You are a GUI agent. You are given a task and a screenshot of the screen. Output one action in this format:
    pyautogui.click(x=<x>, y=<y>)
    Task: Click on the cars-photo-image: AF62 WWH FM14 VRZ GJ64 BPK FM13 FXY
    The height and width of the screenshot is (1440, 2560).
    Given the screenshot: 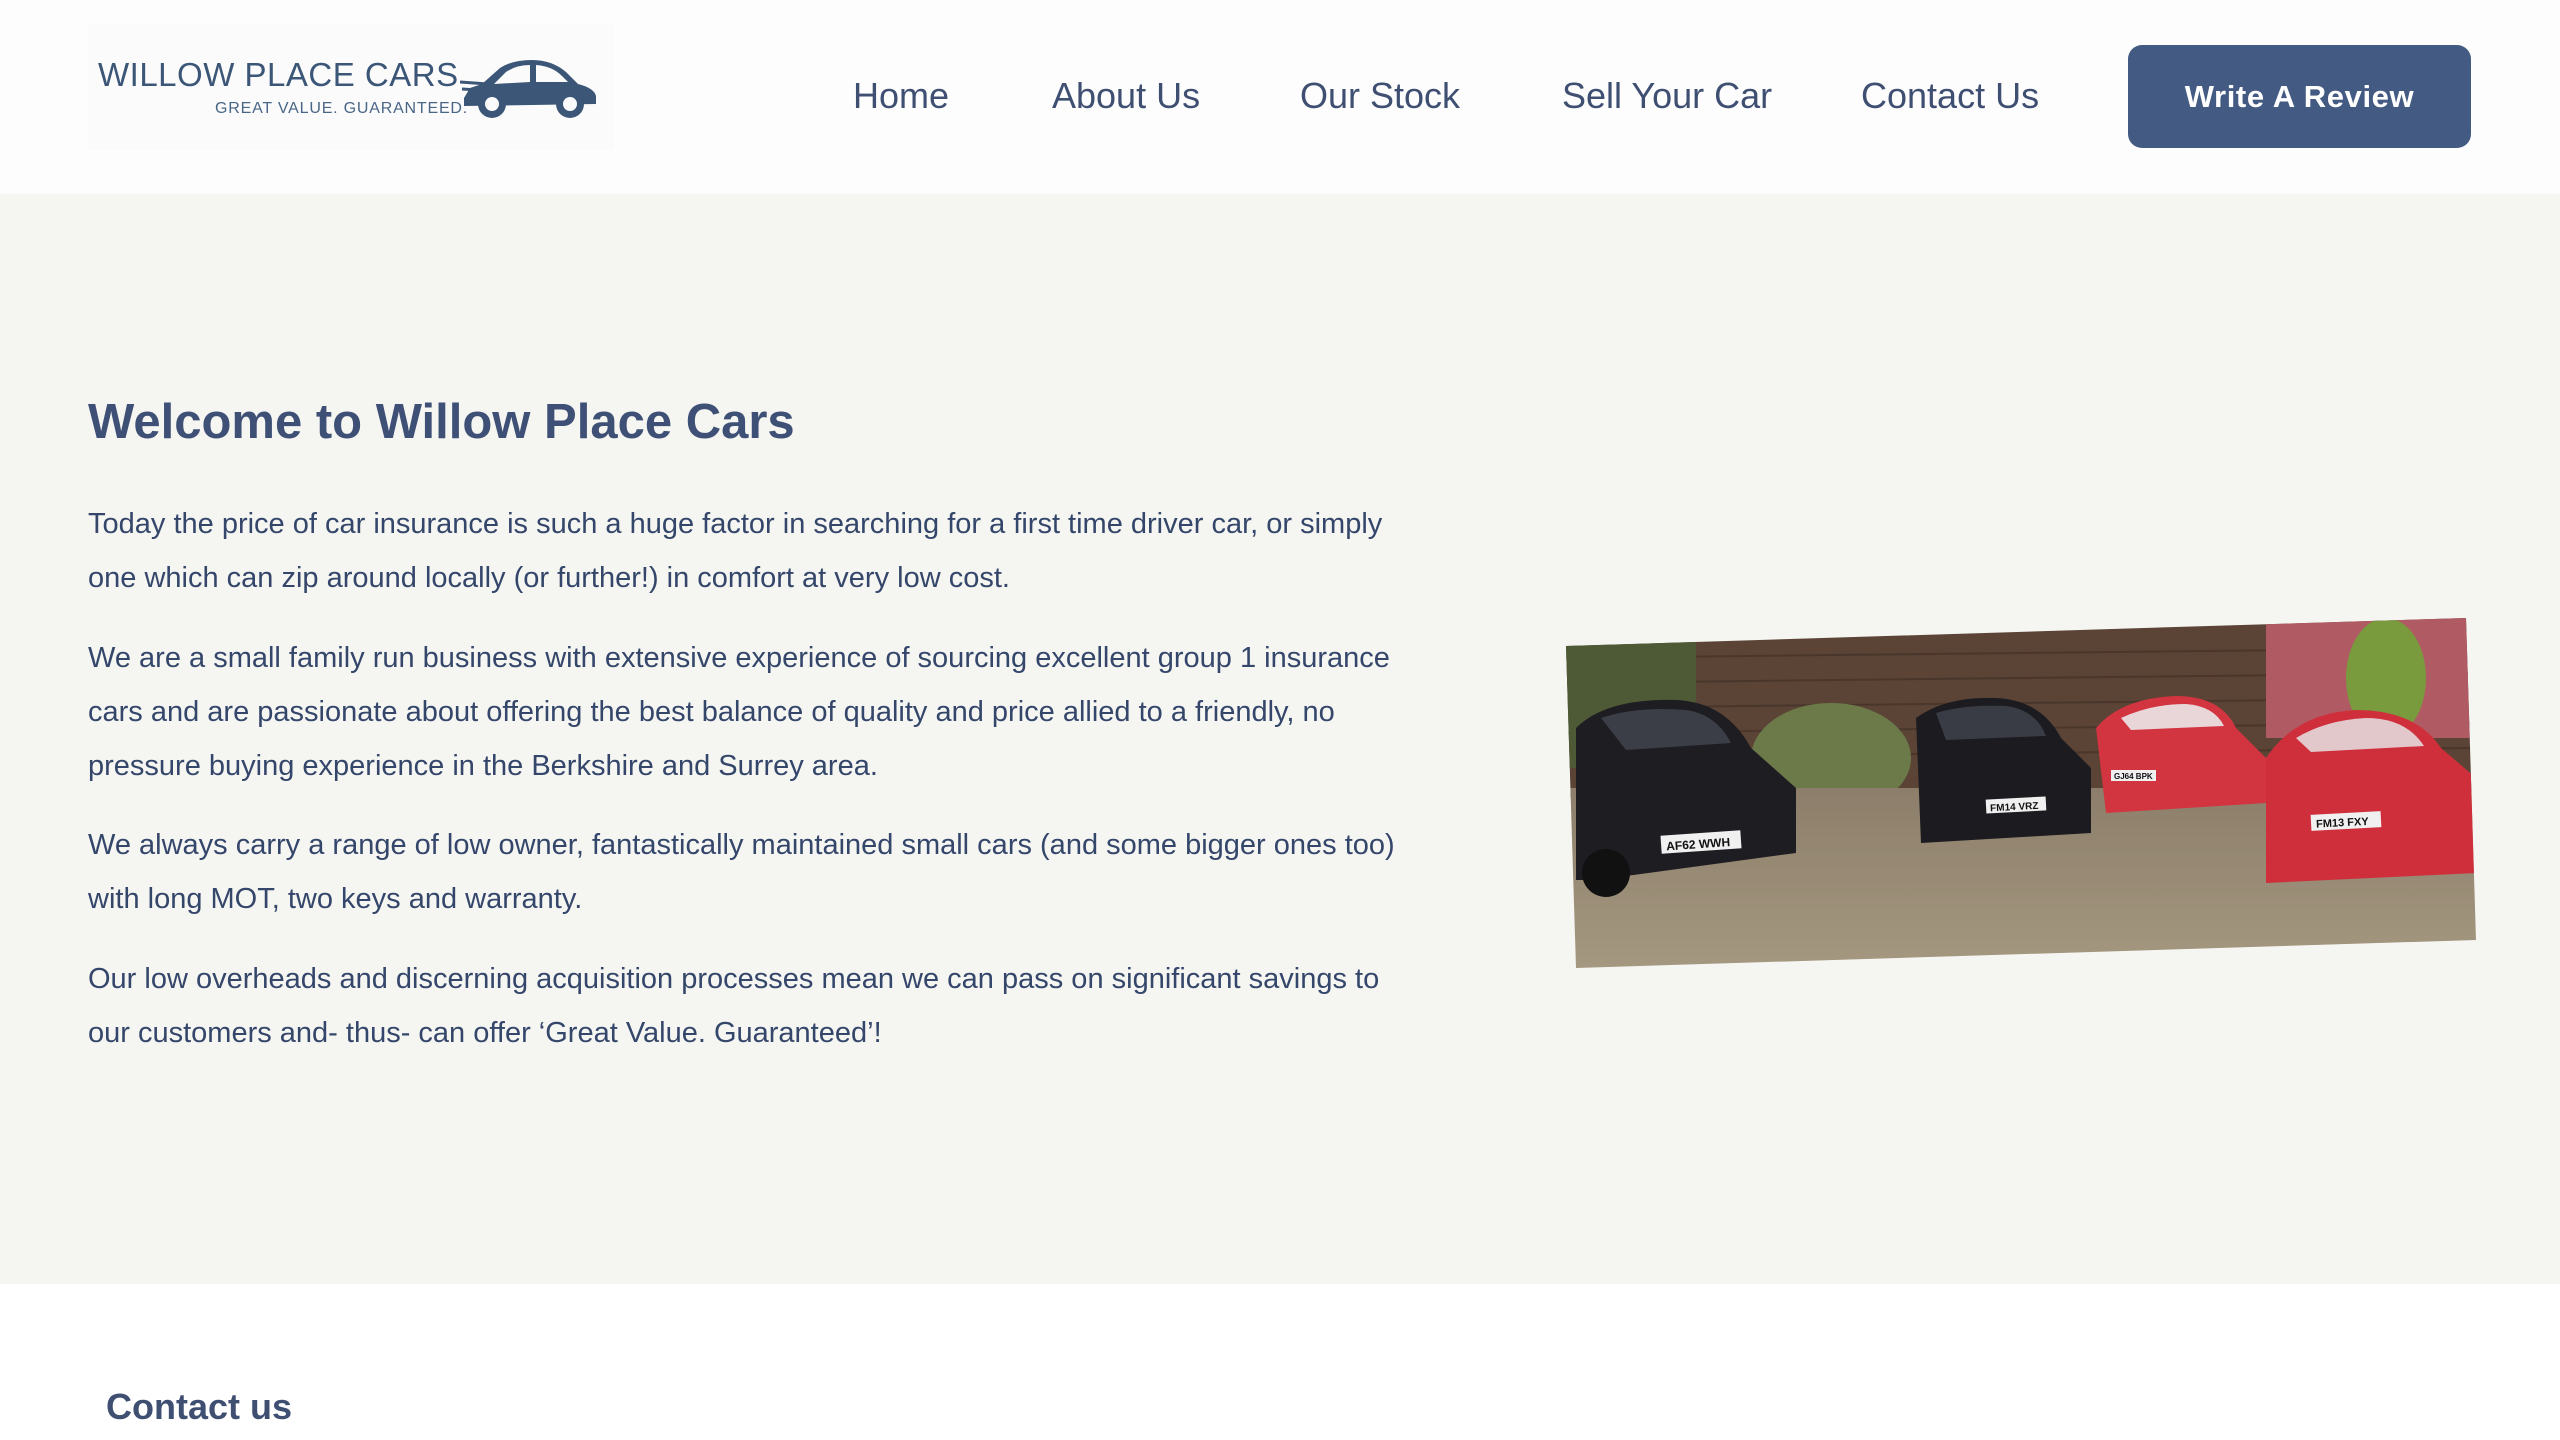 What is the action you would take?
    pyautogui.click(x=2021, y=793)
    